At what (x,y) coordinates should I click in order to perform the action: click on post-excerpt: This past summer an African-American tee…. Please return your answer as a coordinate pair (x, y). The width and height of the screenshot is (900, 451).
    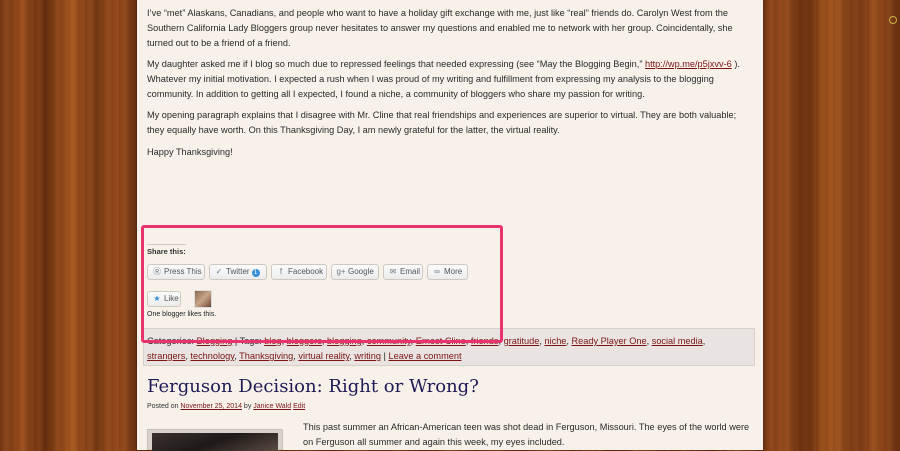
    Looking at the image, I should click on (526, 434).